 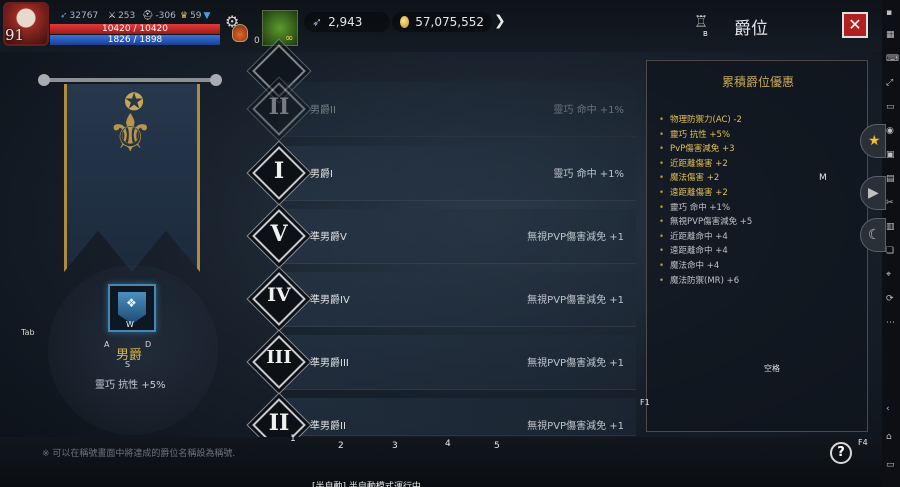 I want to click on bonus-item: 遠距離傷害 +2, so click(x=705, y=193).